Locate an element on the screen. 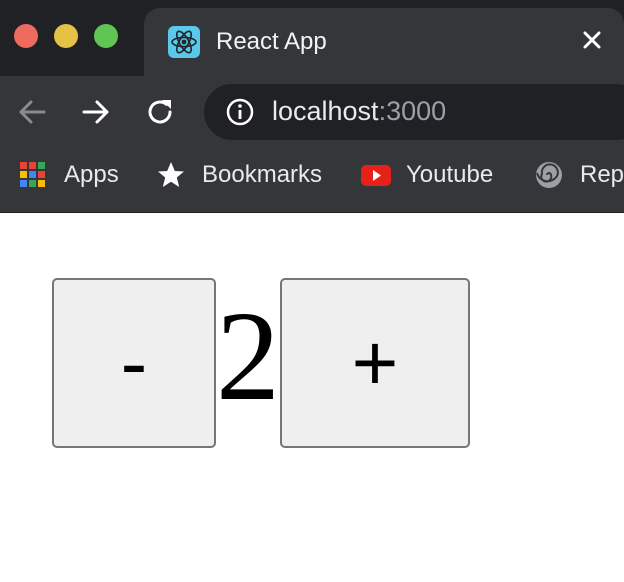  bookmark-apps: Apps is located at coordinates (68, 175).